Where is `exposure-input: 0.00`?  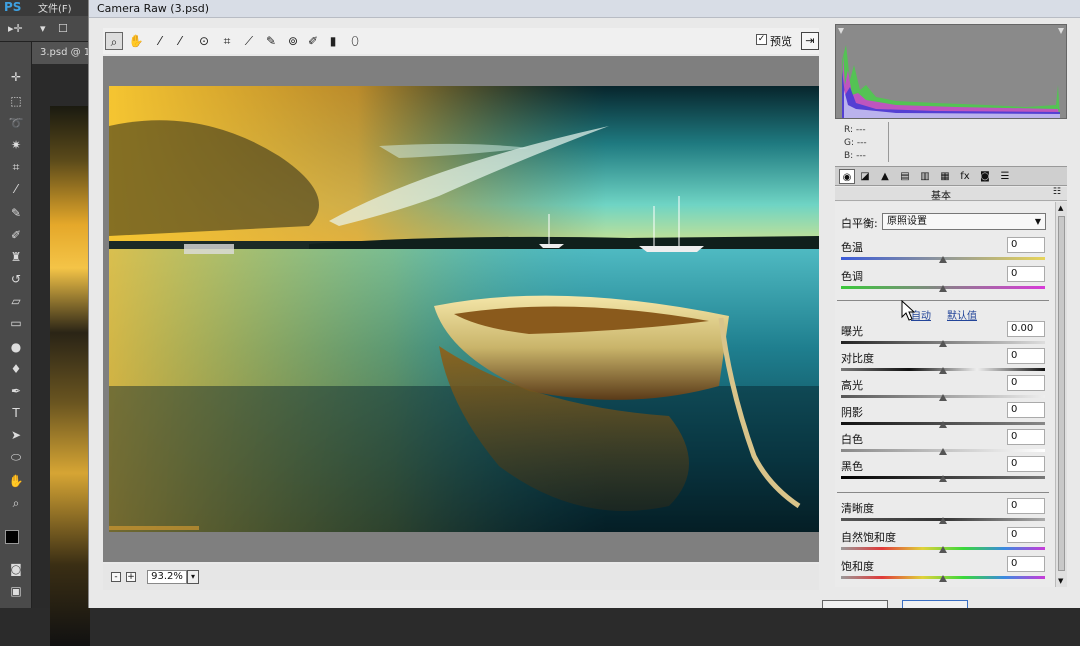
exposure-input: 0.00 is located at coordinates (1026, 329).